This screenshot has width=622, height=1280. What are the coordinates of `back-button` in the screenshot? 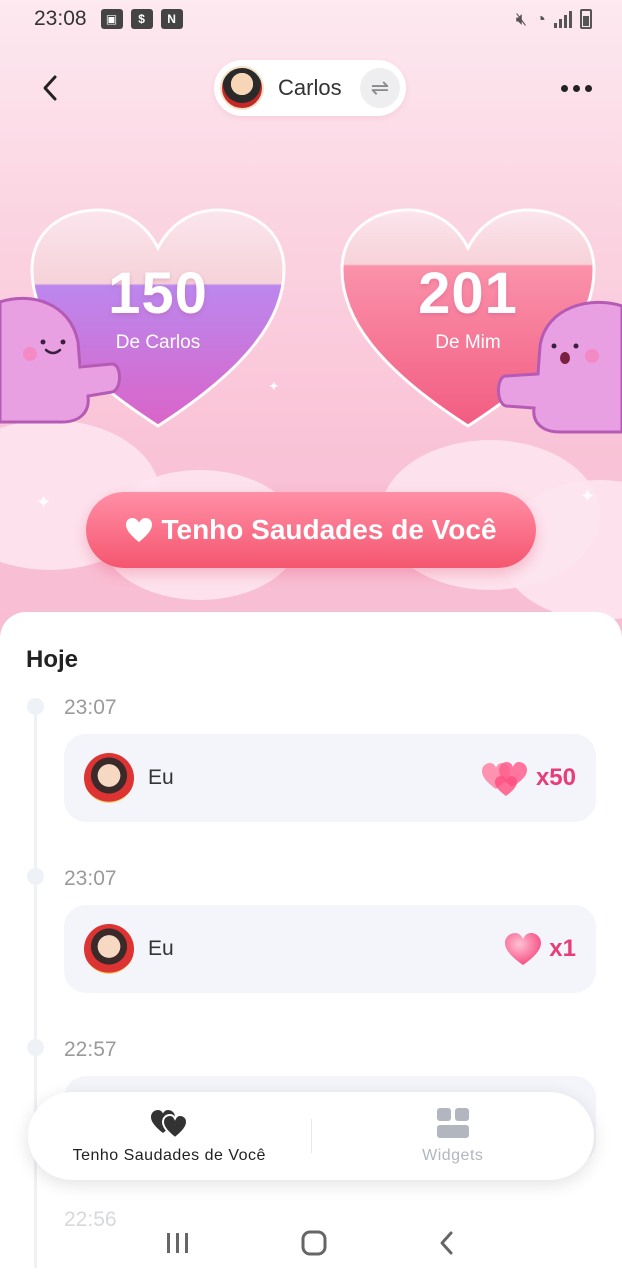 It's located at (50, 88).